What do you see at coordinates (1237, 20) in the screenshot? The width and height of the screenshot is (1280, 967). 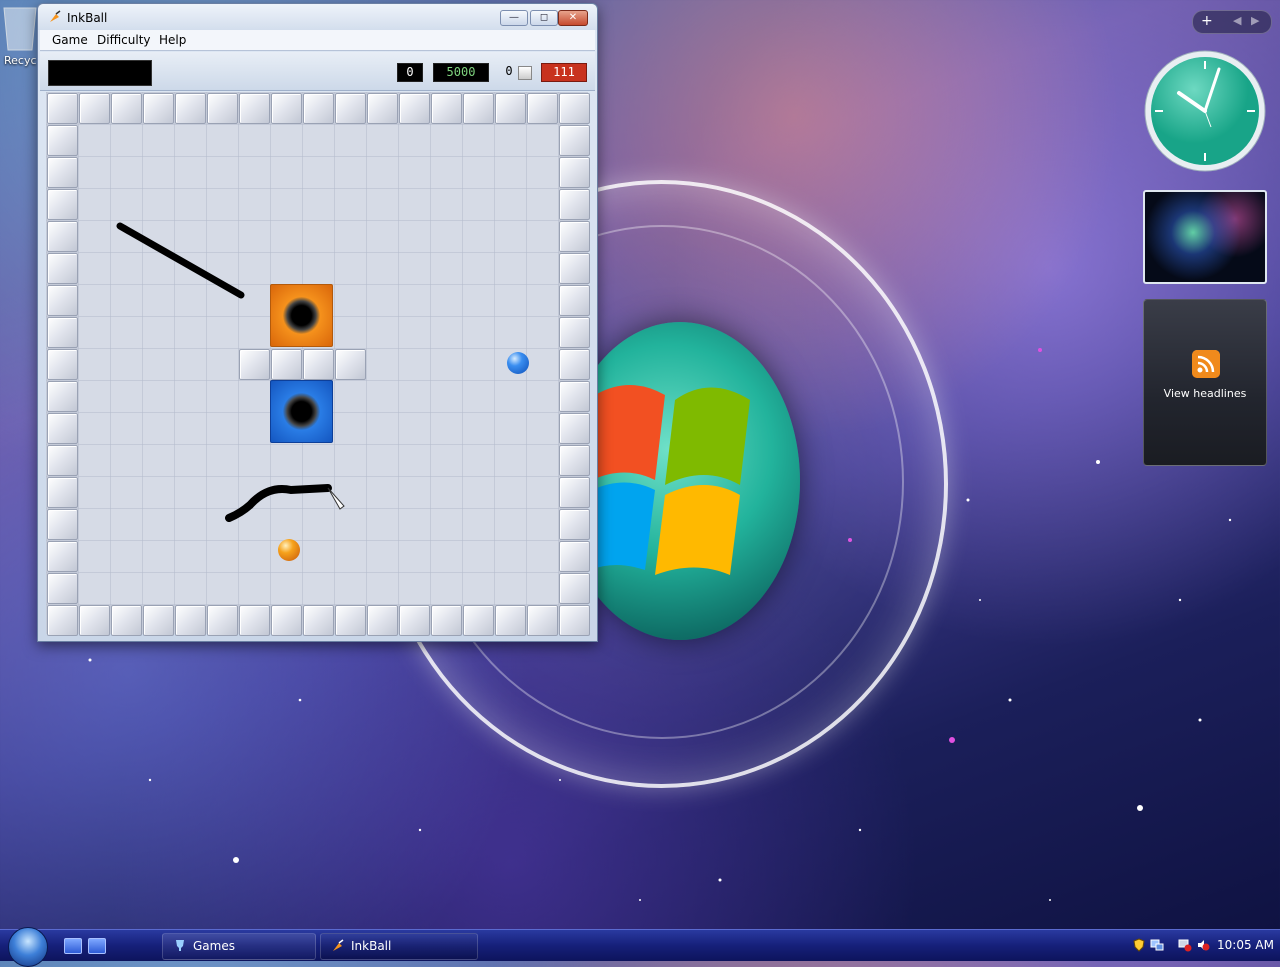 I see `previous-gadget-icon: ◀` at bounding box center [1237, 20].